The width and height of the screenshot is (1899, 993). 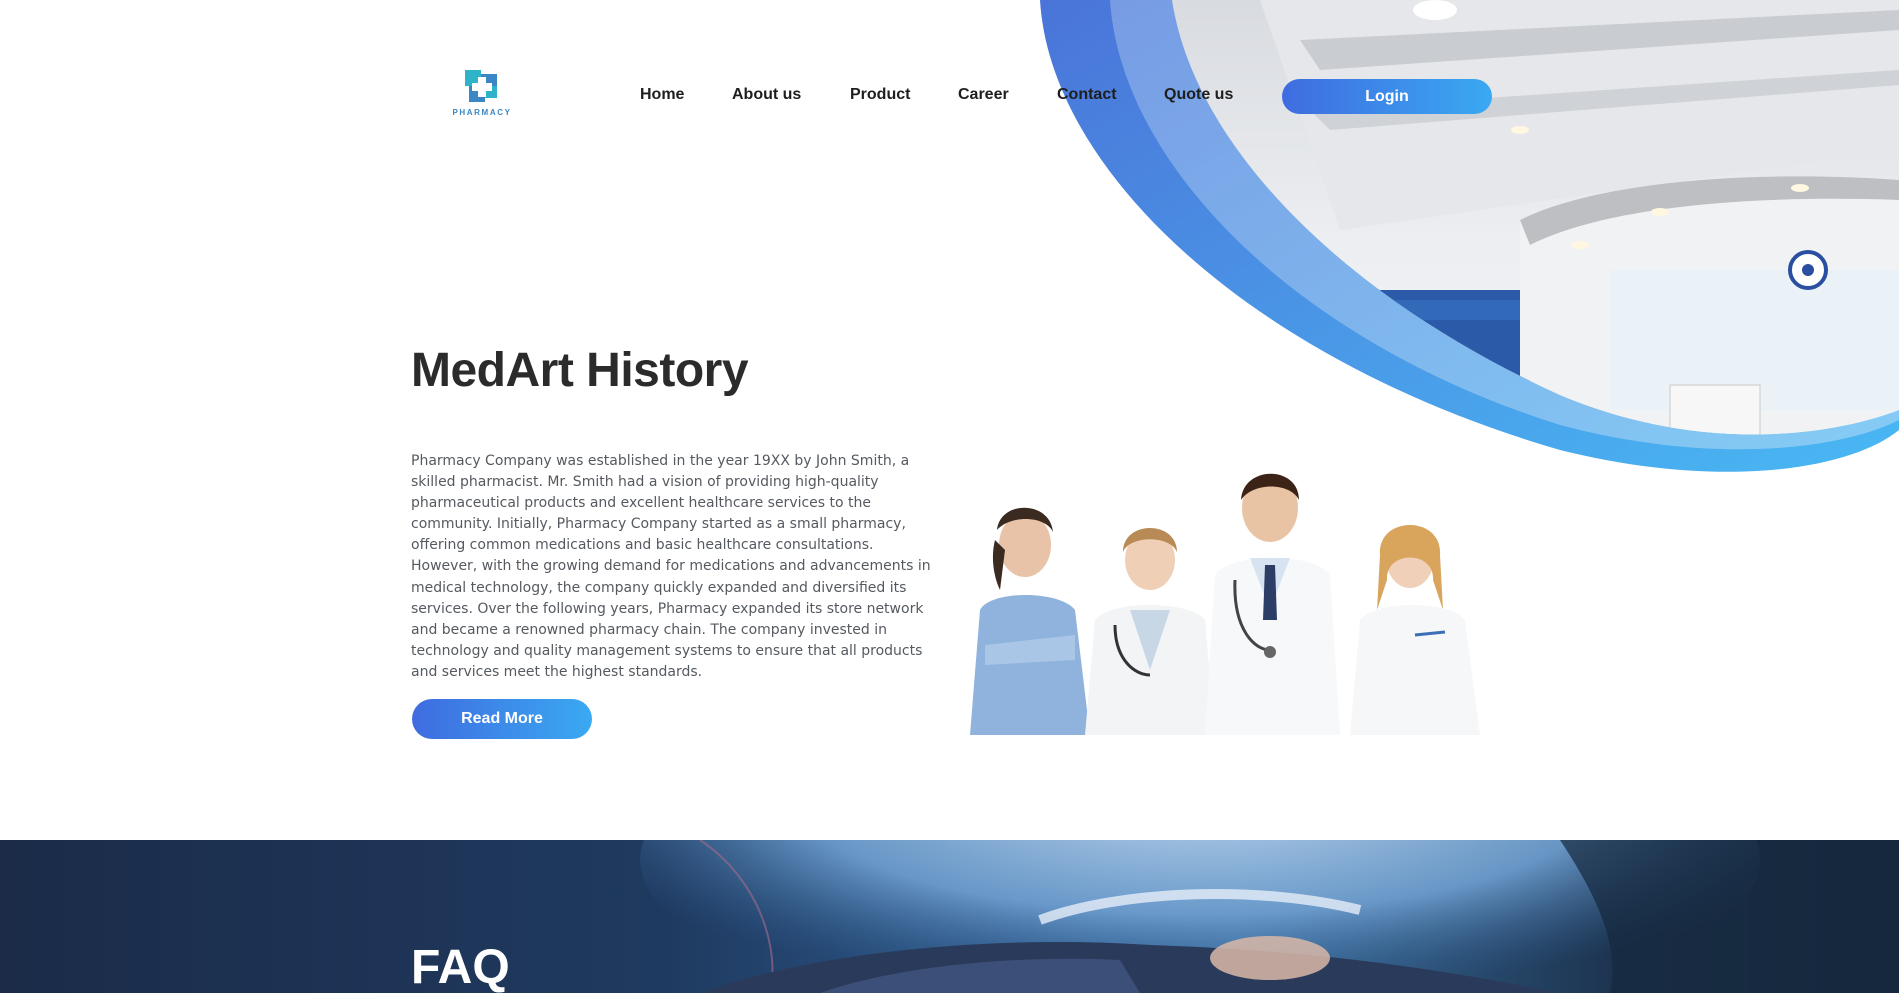 I want to click on read-more-button: Read More, so click(x=502, y=719).